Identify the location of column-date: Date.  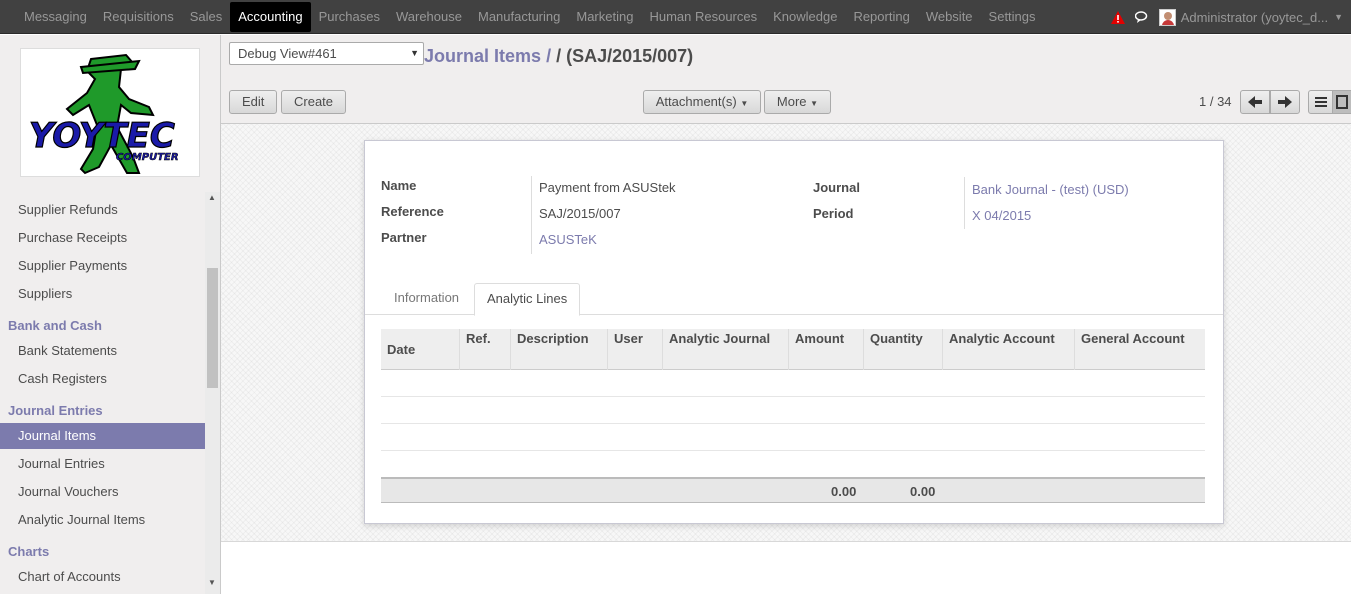
(420, 349).